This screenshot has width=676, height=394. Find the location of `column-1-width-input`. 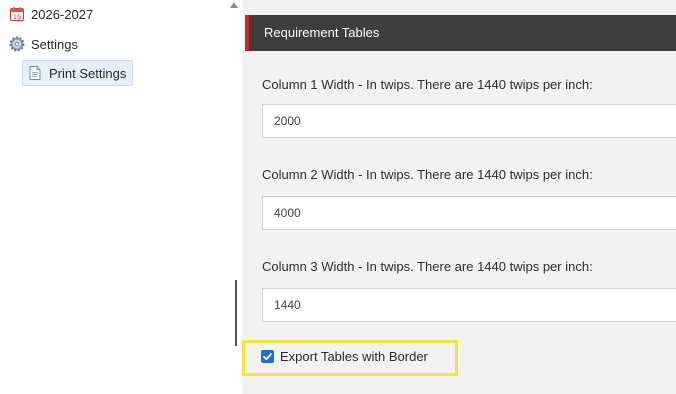

column-1-width-input is located at coordinates (469, 121).